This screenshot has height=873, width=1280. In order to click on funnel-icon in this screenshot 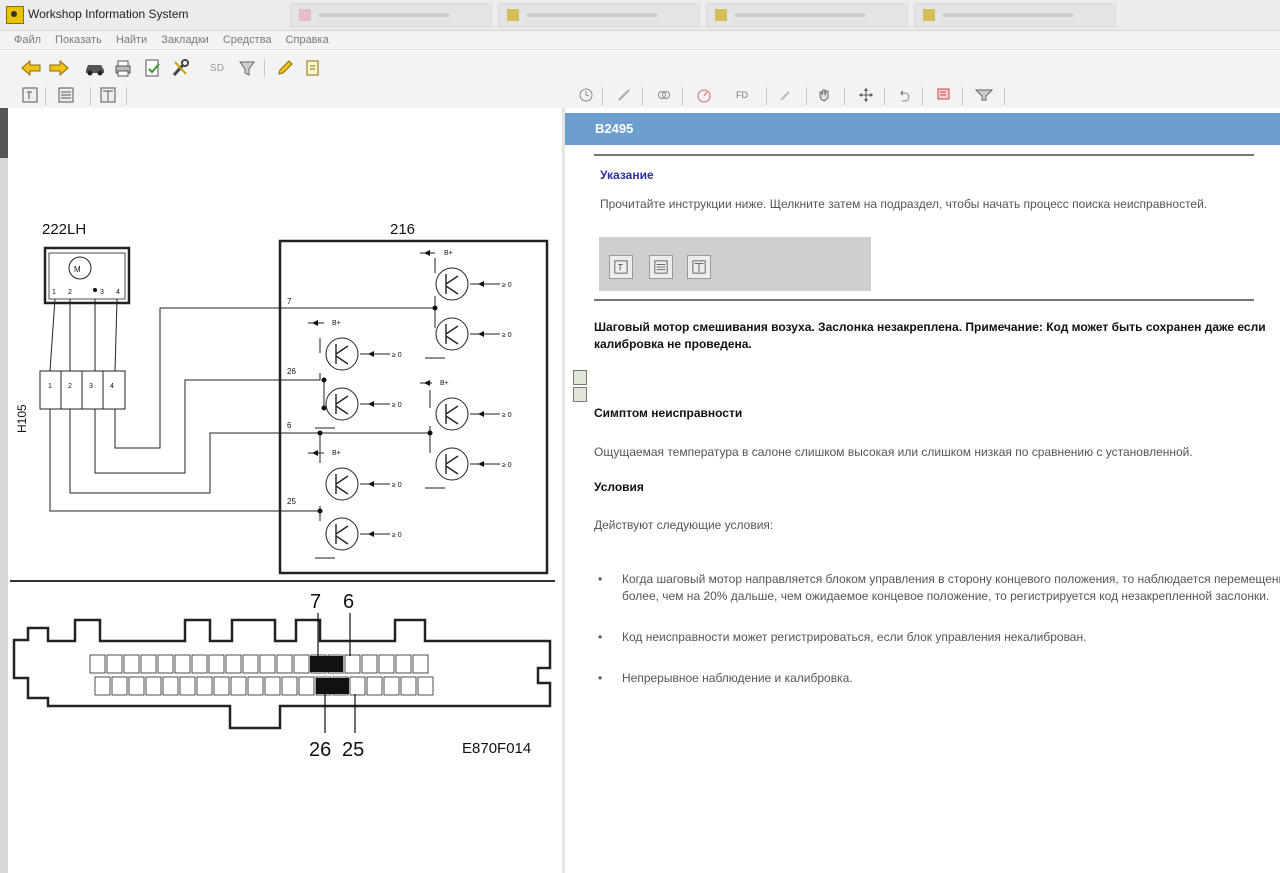, I will do `click(984, 95)`.